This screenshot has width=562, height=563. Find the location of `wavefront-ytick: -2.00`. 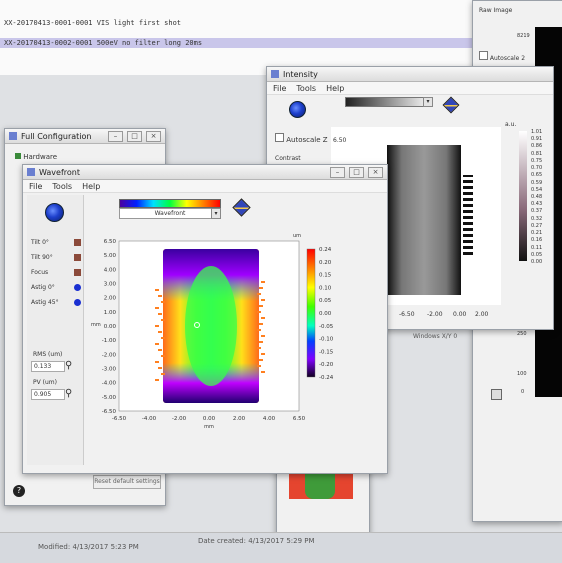

wavefront-ytick: -2.00 is located at coordinates (109, 355).